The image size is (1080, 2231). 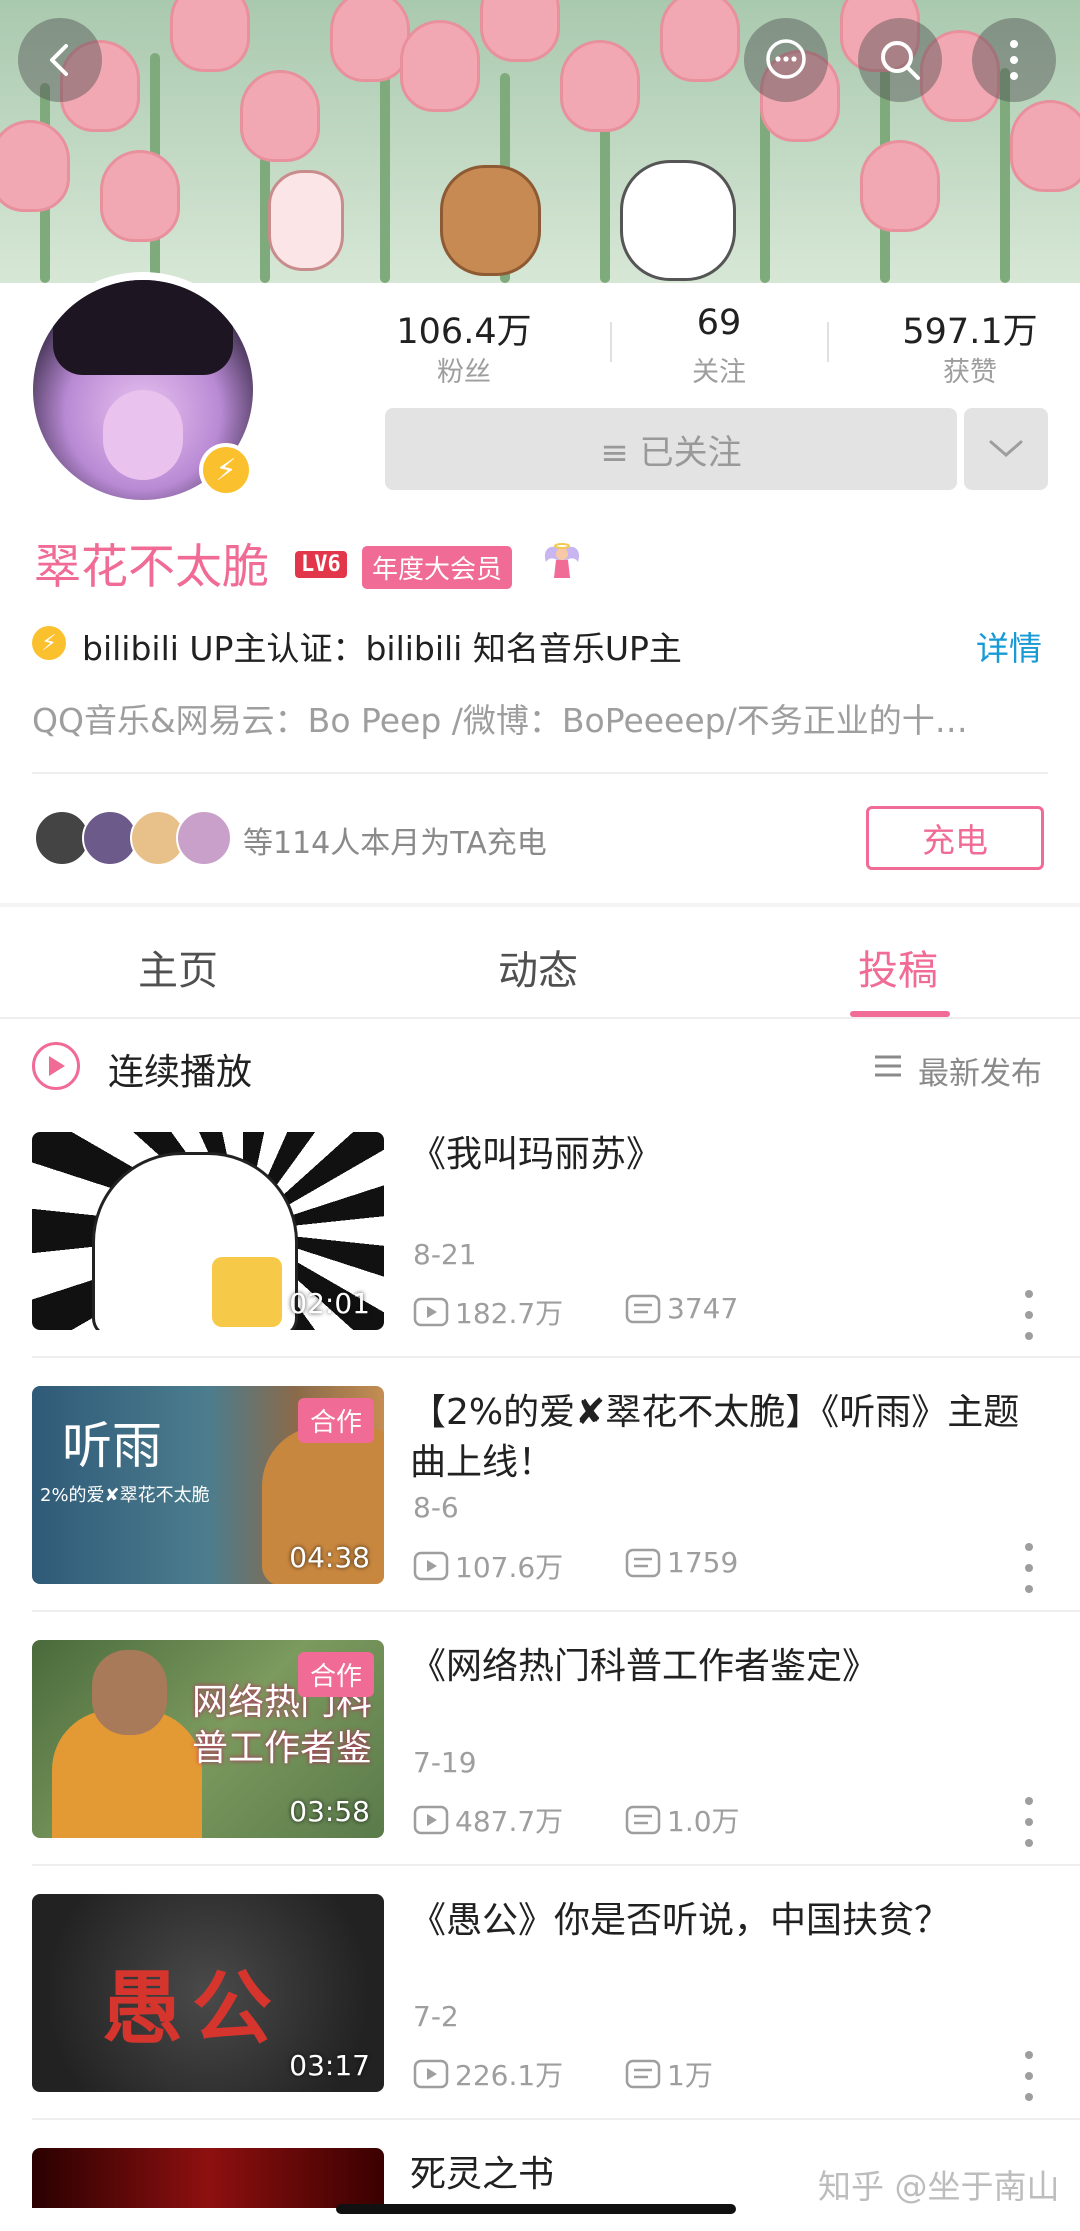 I want to click on angel-badge-icon, so click(x=562, y=560).